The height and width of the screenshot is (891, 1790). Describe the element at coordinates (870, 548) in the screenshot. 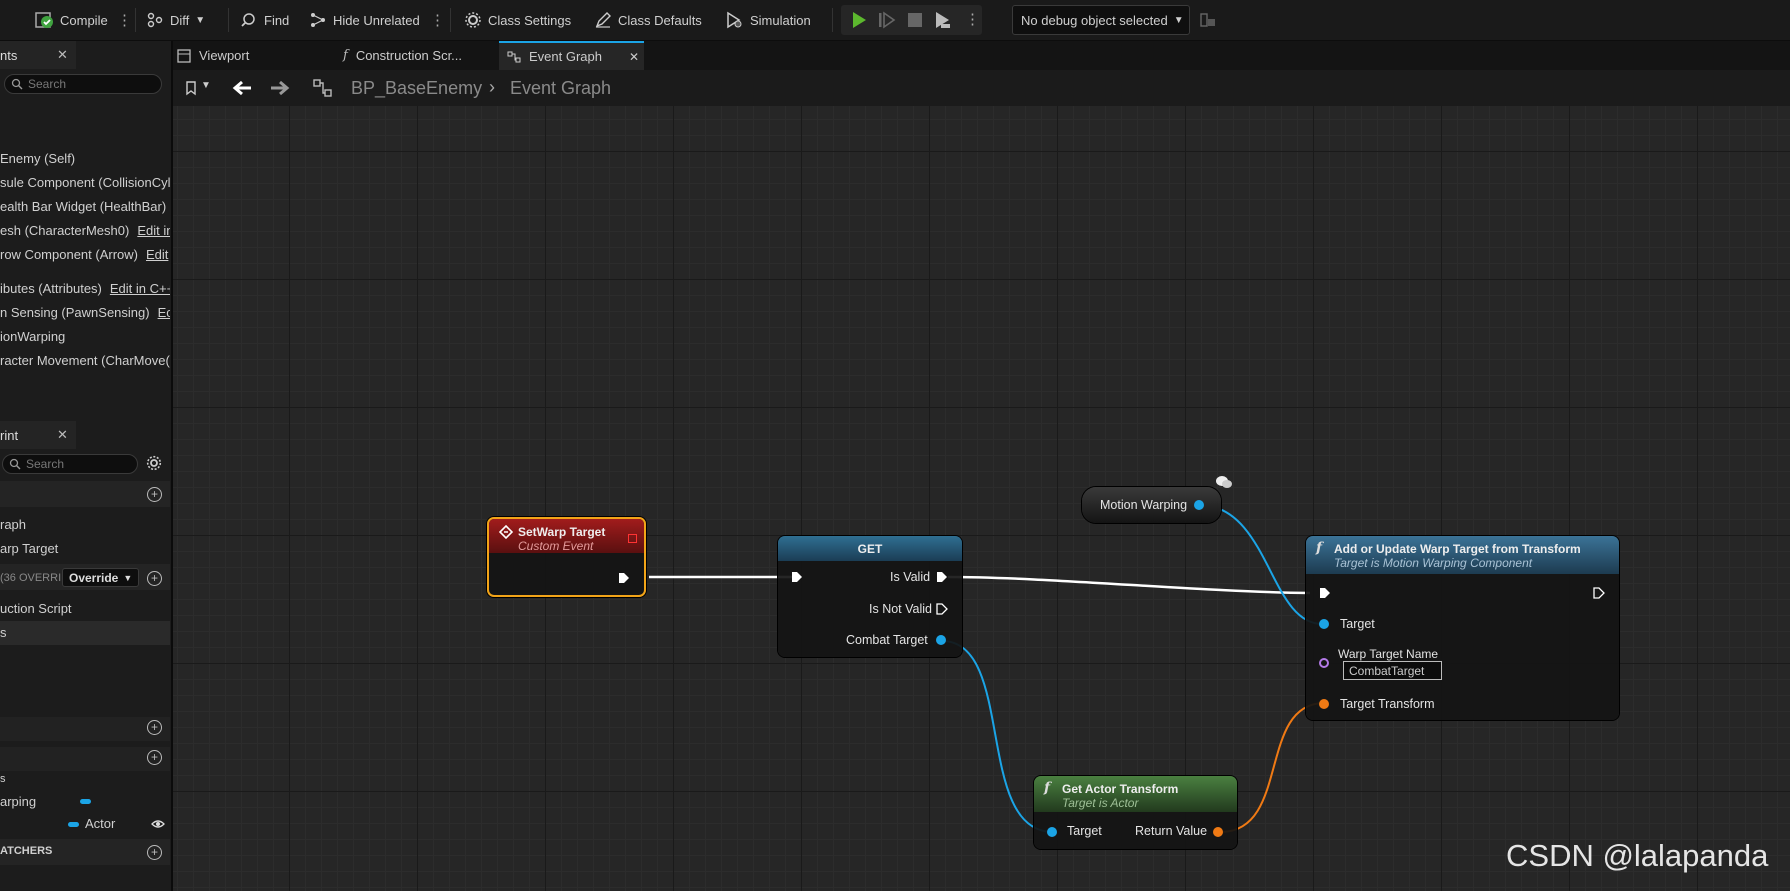

I see `get-node-title: GET` at that location.